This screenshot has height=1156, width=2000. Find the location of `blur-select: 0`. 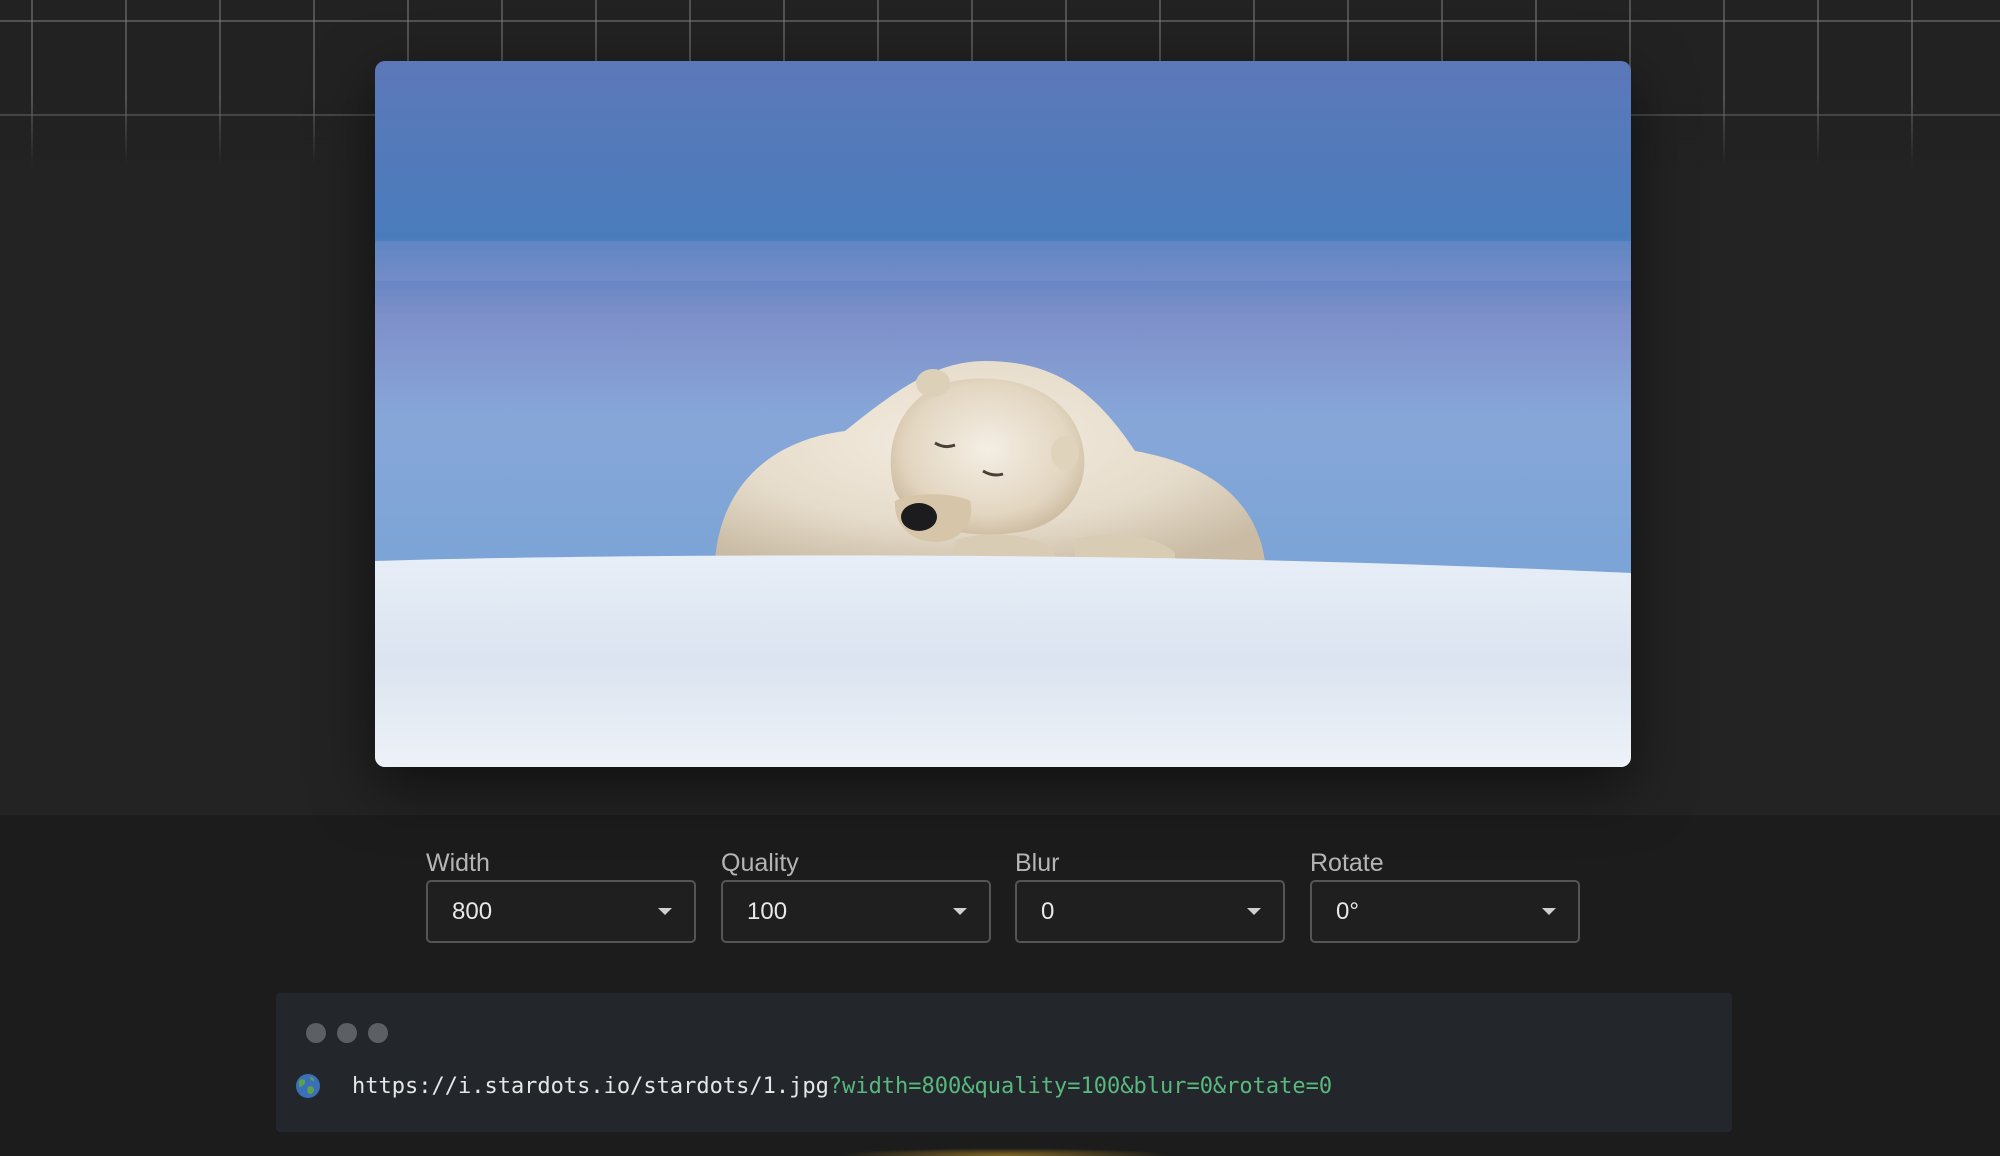

blur-select: 0 is located at coordinates (1150, 911).